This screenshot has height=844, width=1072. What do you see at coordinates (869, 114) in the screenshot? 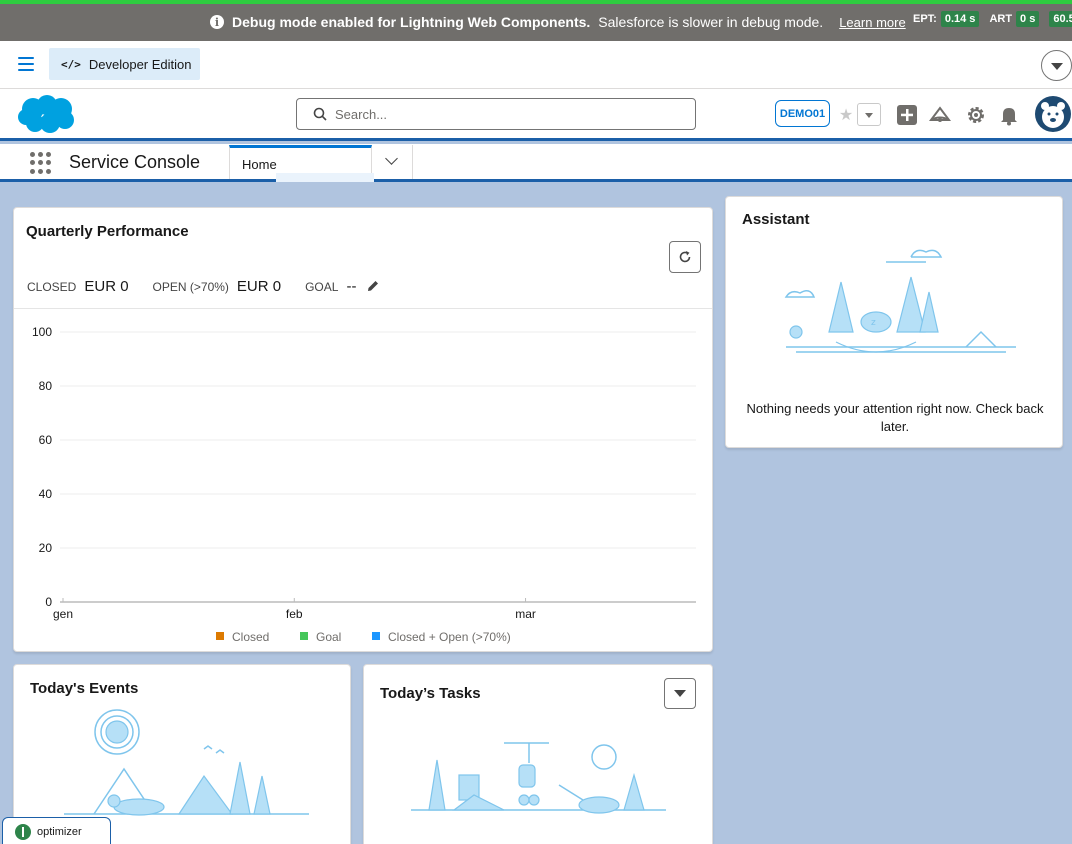
I see `favorites-dropdown-icon` at bounding box center [869, 114].